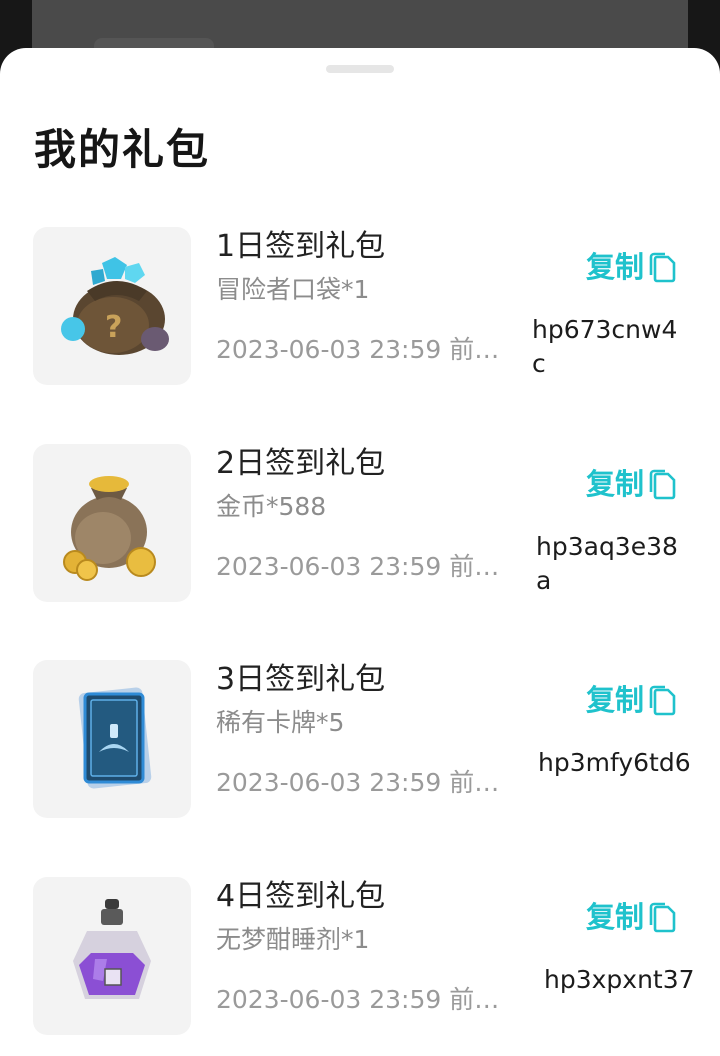 The width and height of the screenshot is (720, 1056). I want to click on adventurer-pouch-icon: ?, so click(115, 306).